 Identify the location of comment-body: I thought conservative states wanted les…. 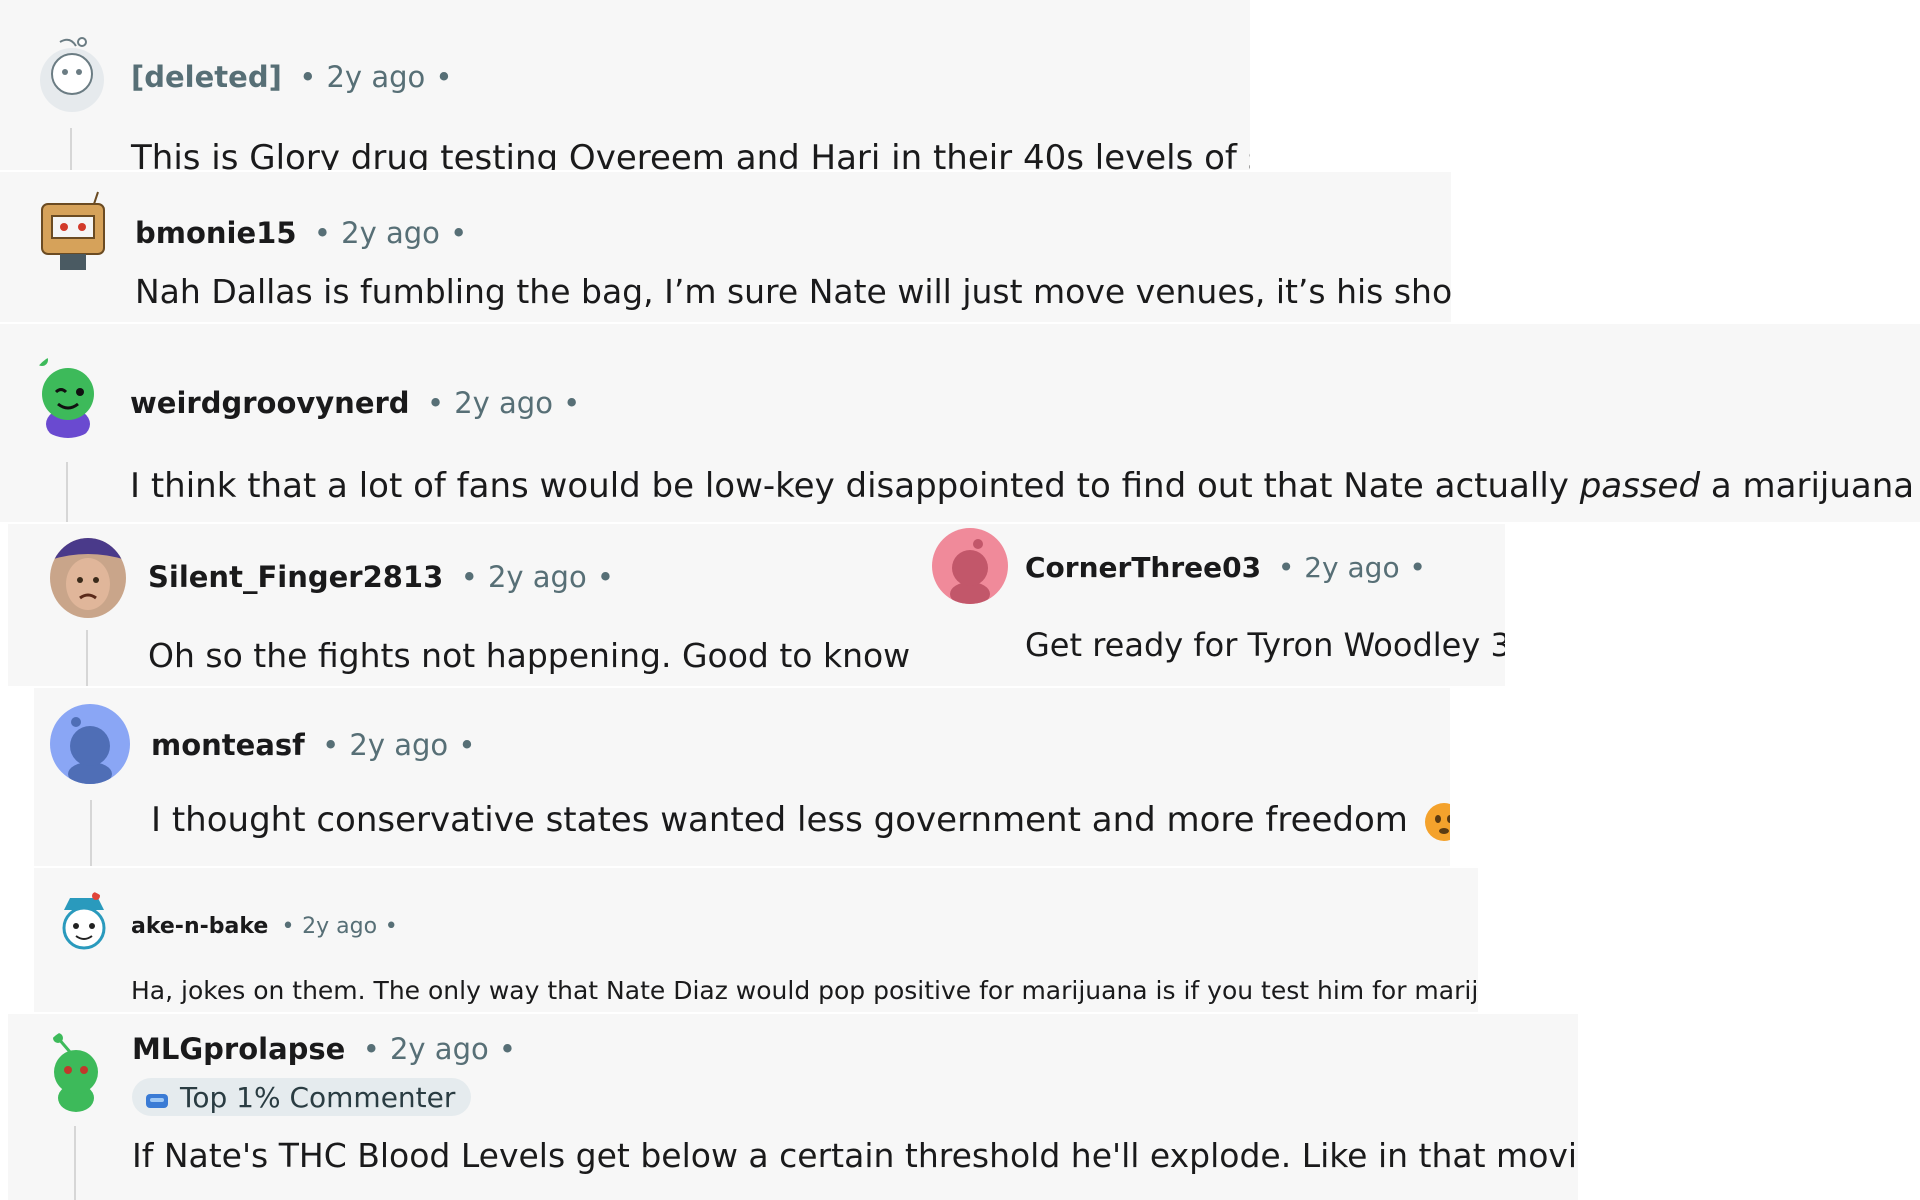
(800, 820).